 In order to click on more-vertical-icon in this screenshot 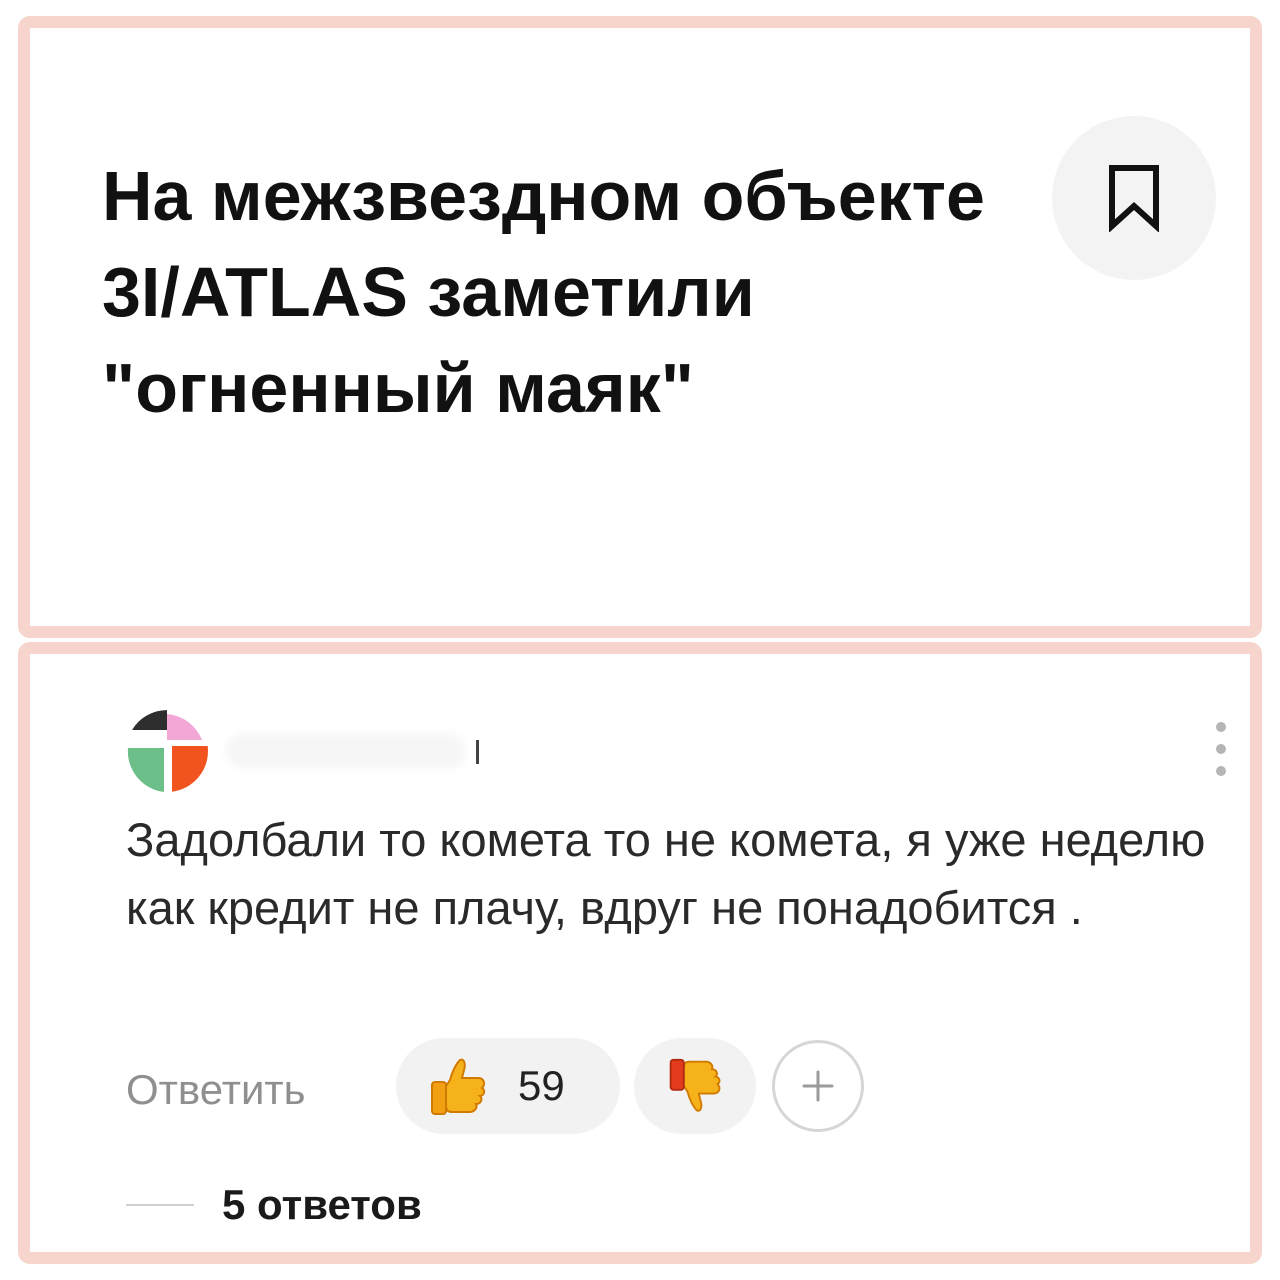, I will do `click(1221, 749)`.